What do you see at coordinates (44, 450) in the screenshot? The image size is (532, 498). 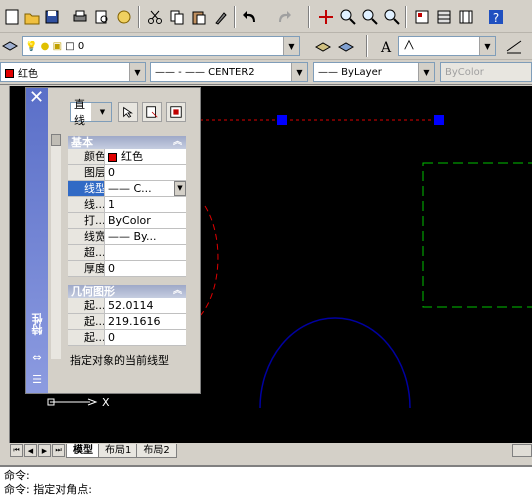 I see `next-tab-icon: ▶` at bounding box center [44, 450].